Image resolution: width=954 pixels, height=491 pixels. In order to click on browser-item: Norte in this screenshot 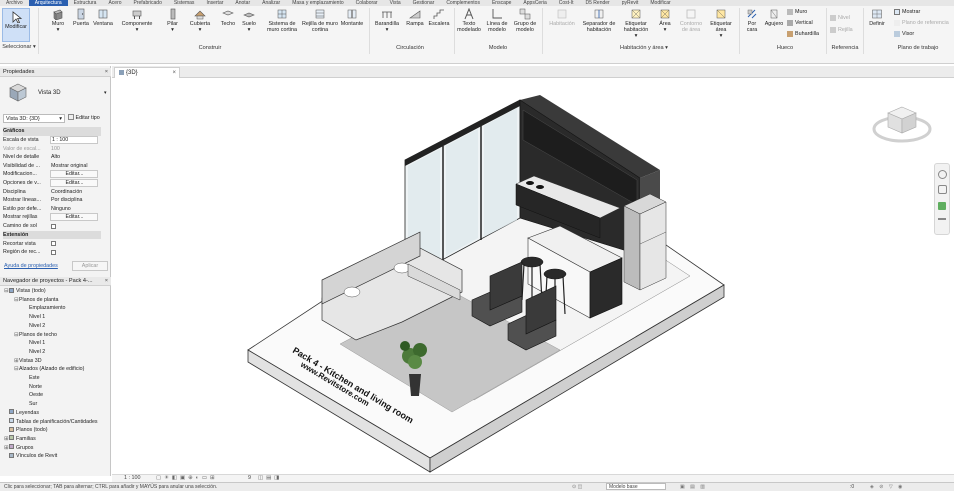, I will do `click(33, 387)`.